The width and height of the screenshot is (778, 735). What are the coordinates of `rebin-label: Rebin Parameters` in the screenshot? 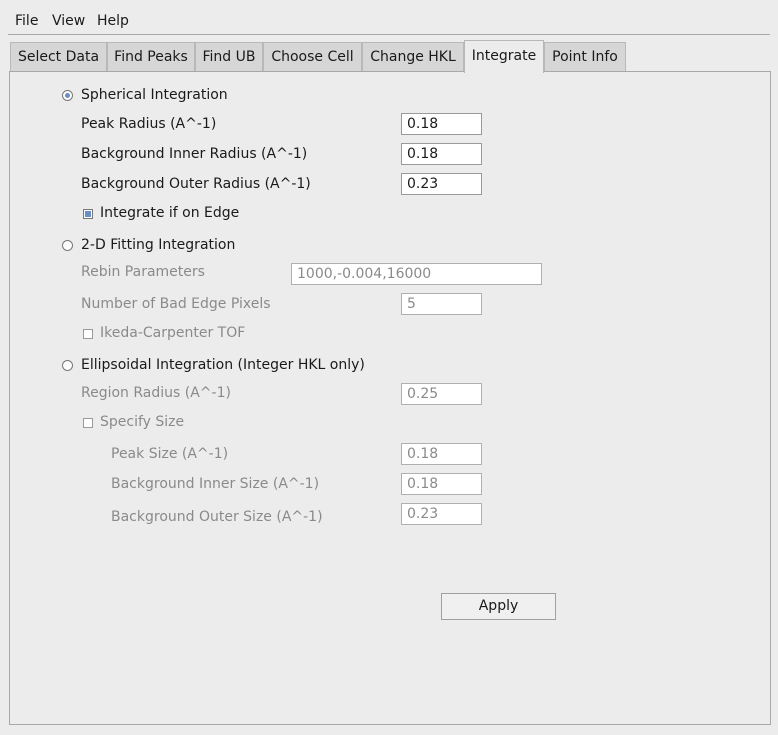 It's located at (143, 272).